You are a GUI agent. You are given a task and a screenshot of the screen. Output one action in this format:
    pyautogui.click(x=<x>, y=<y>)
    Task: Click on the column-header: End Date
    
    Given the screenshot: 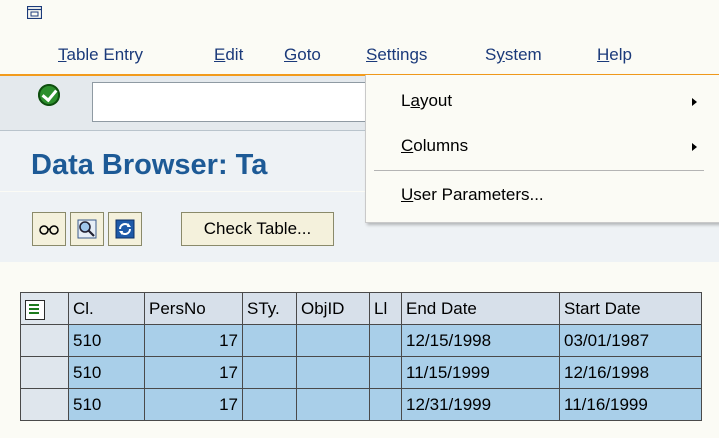 What is the action you would take?
    pyautogui.click(x=480, y=308)
    